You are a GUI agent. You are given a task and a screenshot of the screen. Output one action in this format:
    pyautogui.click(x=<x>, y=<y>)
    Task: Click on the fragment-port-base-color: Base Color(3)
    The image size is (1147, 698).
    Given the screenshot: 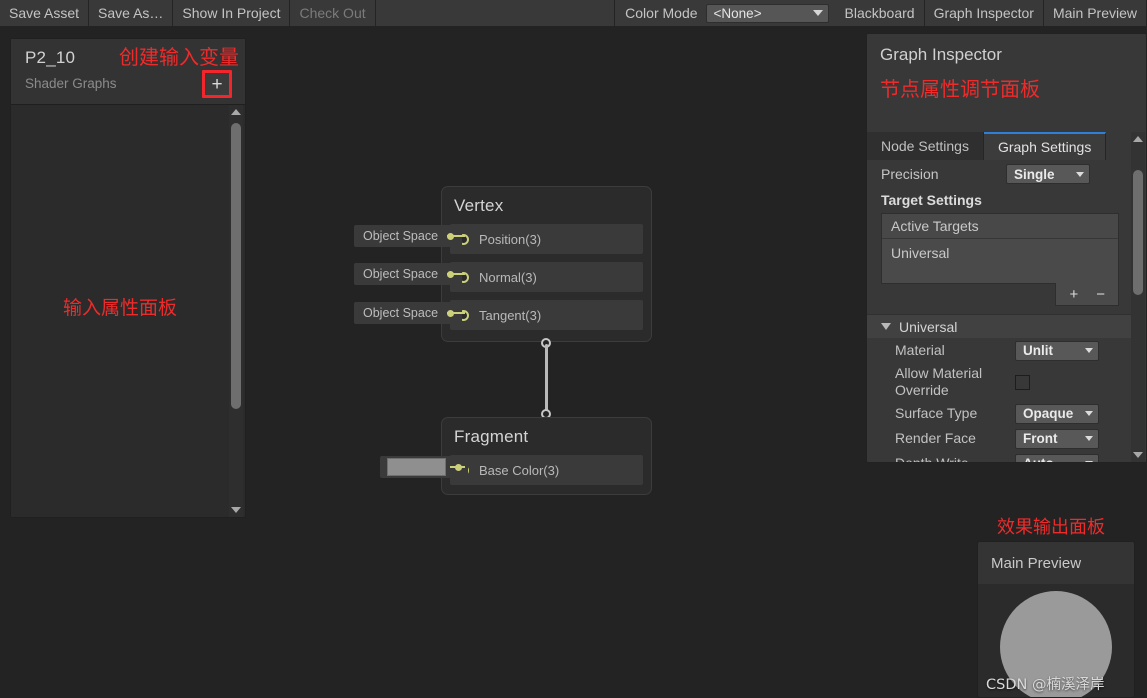 What is the action you would take?
    pyautogui.click(x=546, y=470)
    